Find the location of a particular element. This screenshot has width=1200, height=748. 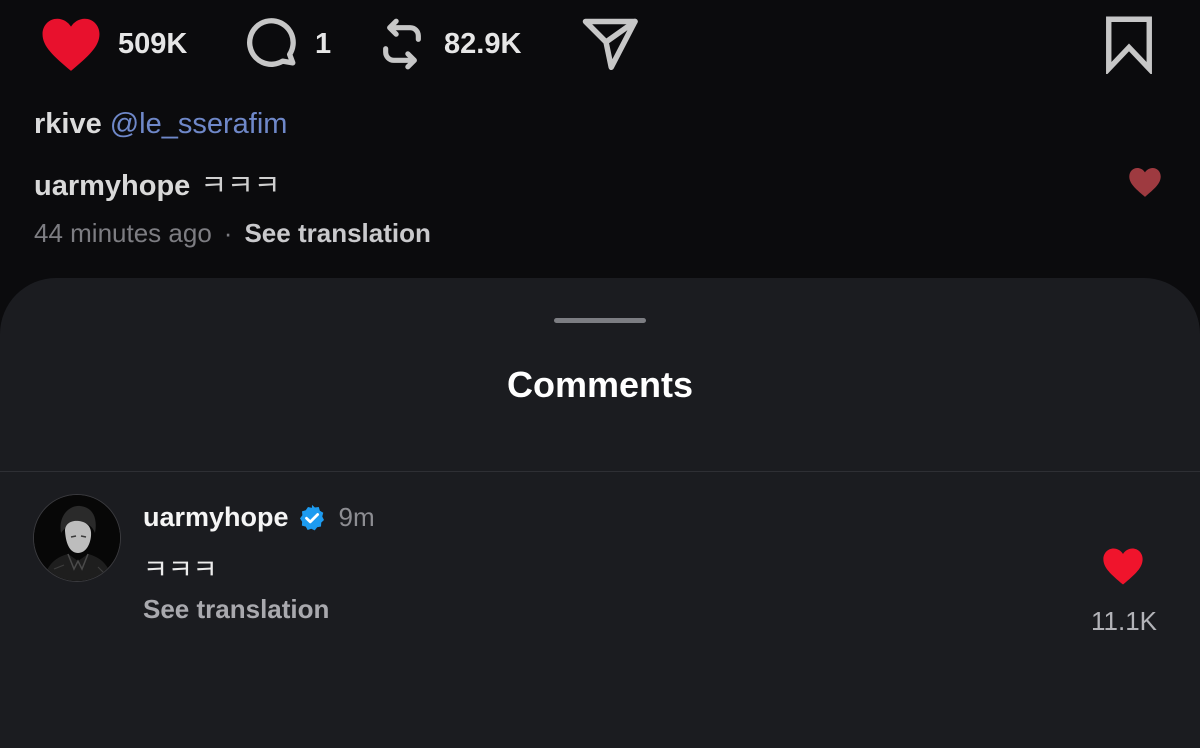

bookmark-icon is located at coordinates (1129, 45).